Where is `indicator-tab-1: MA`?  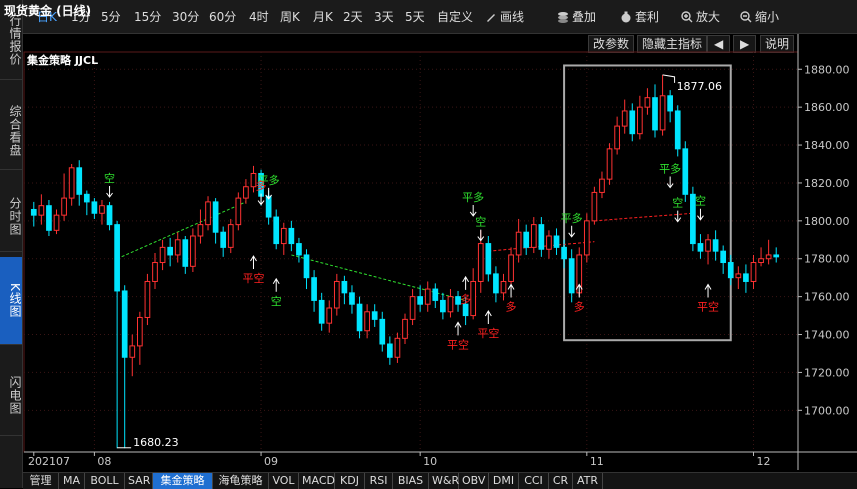
indicator-tab-1: MA is located at coordinates (72, 481).